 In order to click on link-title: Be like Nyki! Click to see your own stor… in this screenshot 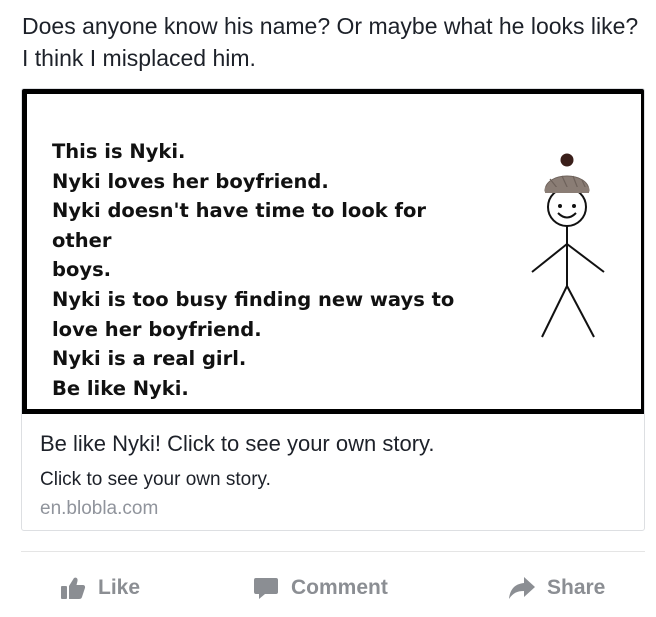, I will do `click(237, 444)`.